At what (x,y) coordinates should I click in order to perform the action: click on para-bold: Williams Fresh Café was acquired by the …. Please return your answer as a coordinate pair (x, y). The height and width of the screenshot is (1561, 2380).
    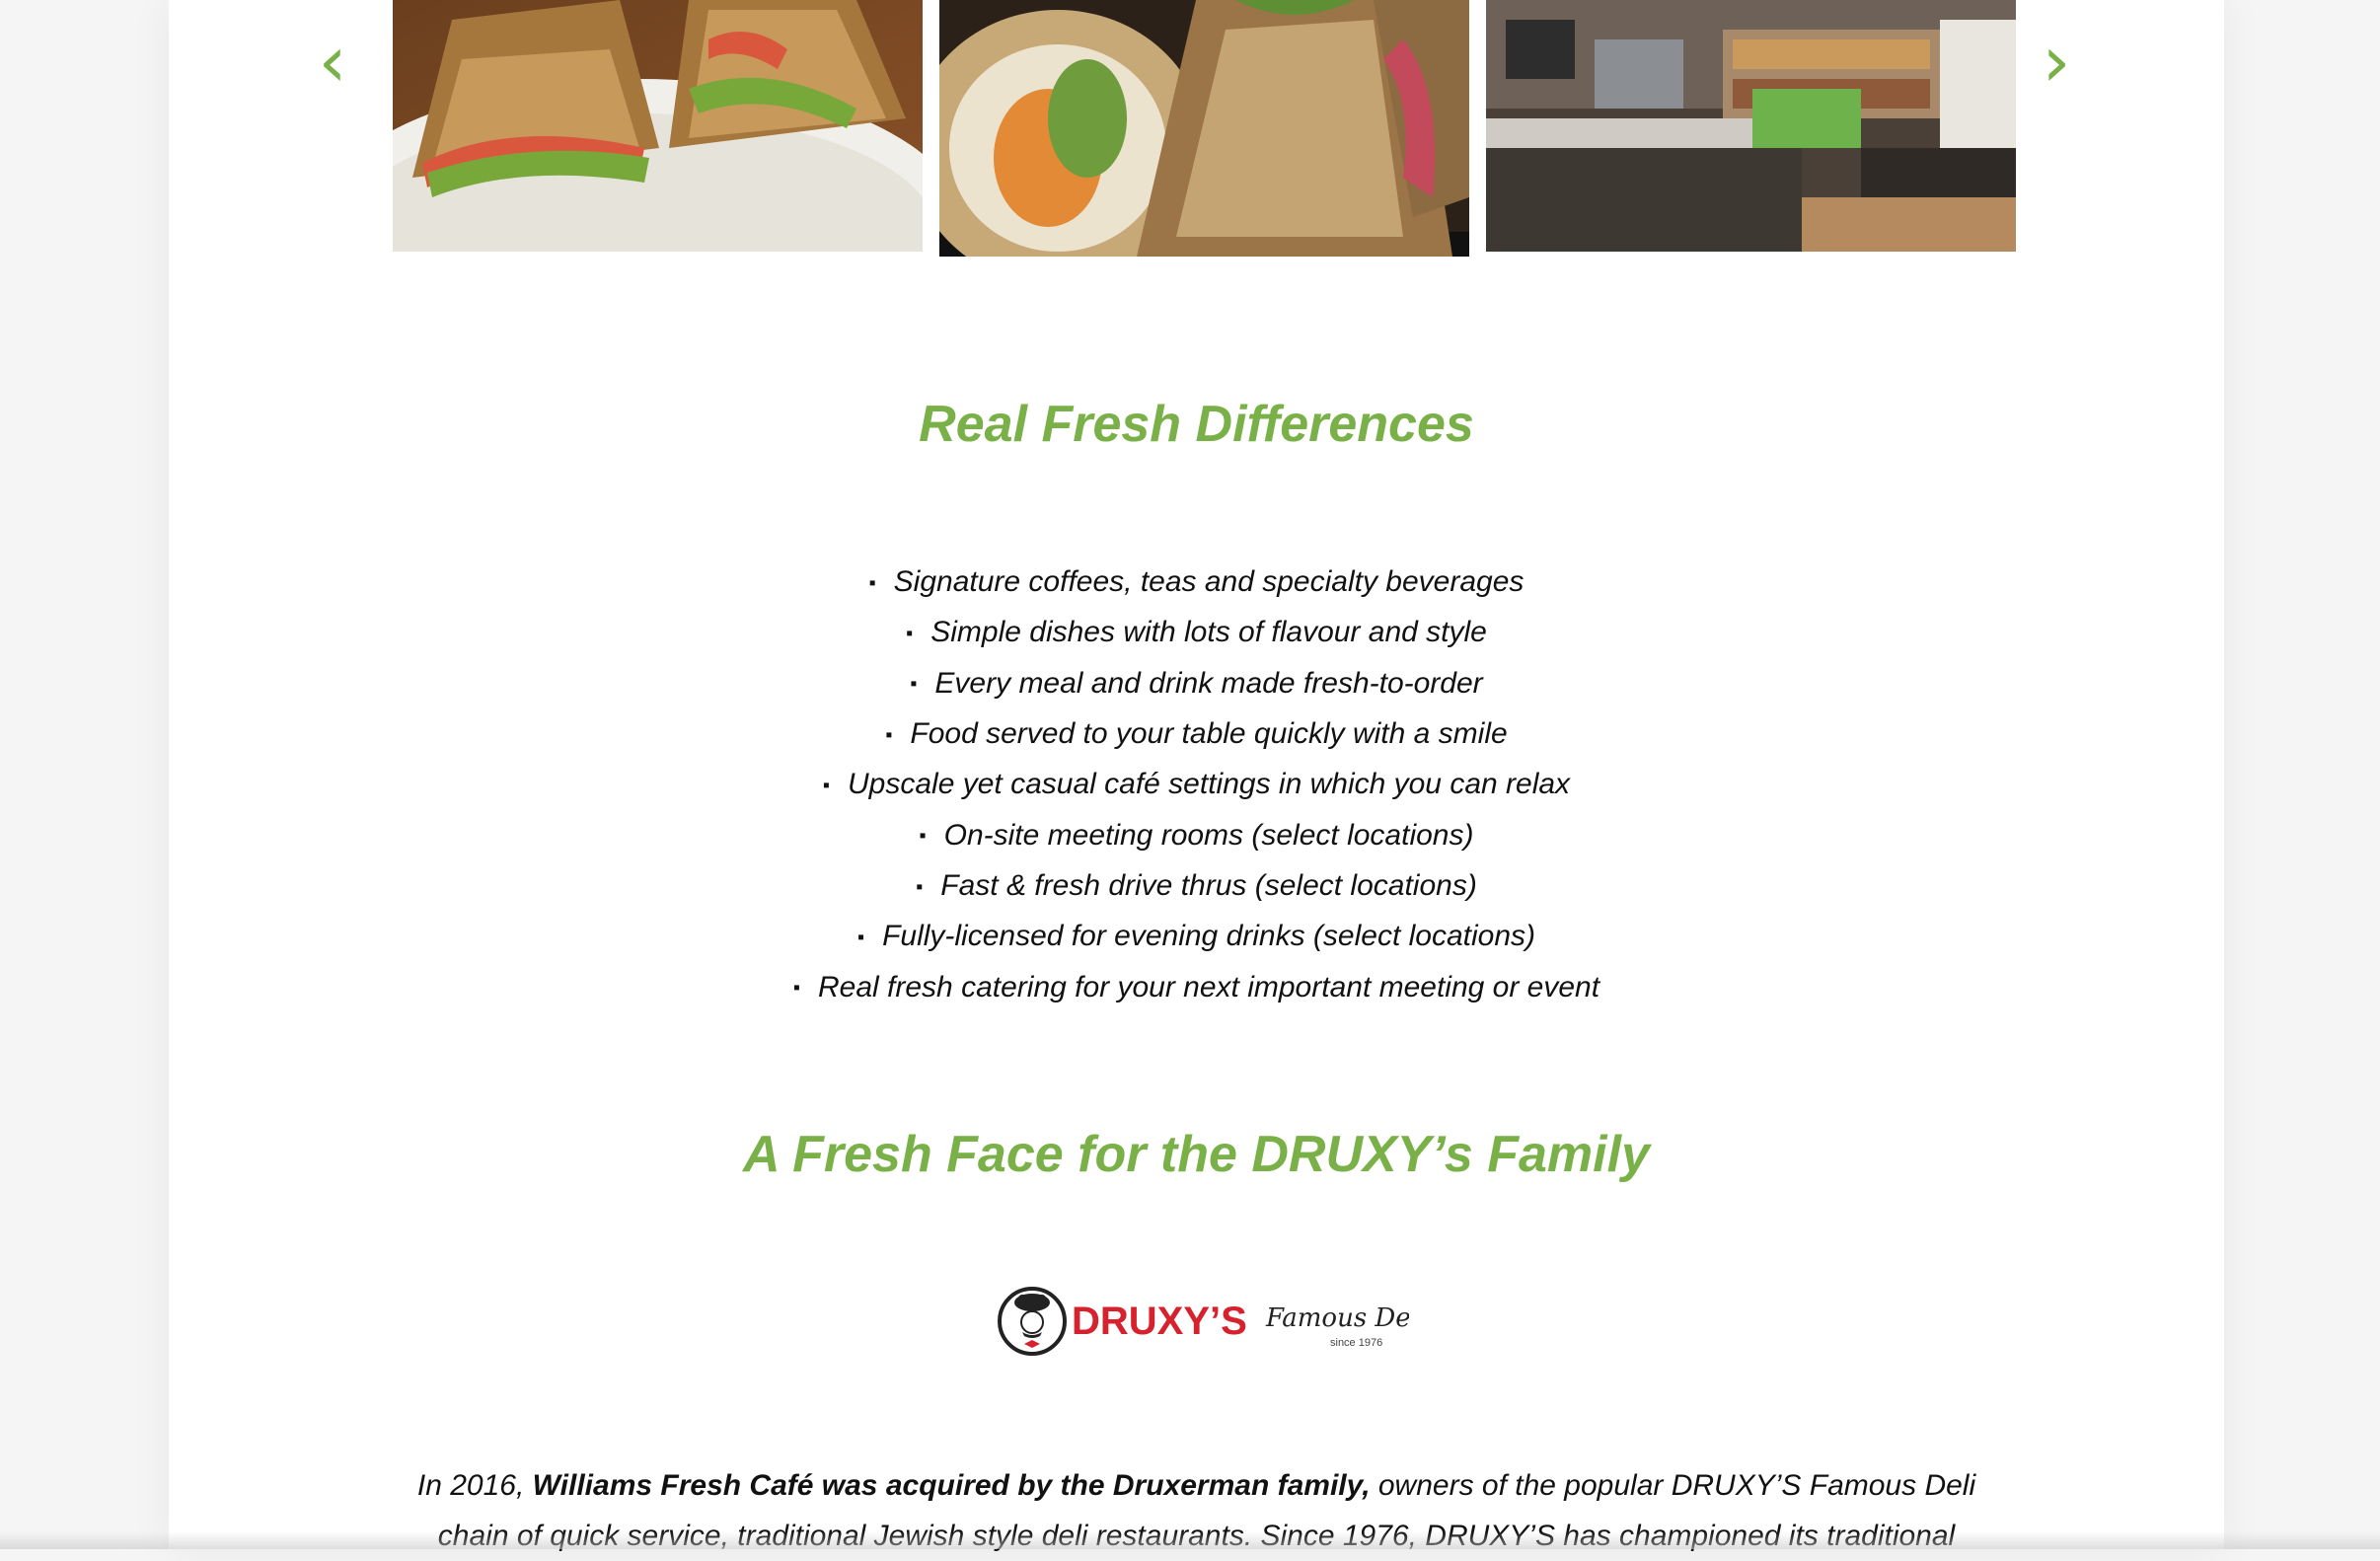
    Looking at the image, I should click on (951, 1485).